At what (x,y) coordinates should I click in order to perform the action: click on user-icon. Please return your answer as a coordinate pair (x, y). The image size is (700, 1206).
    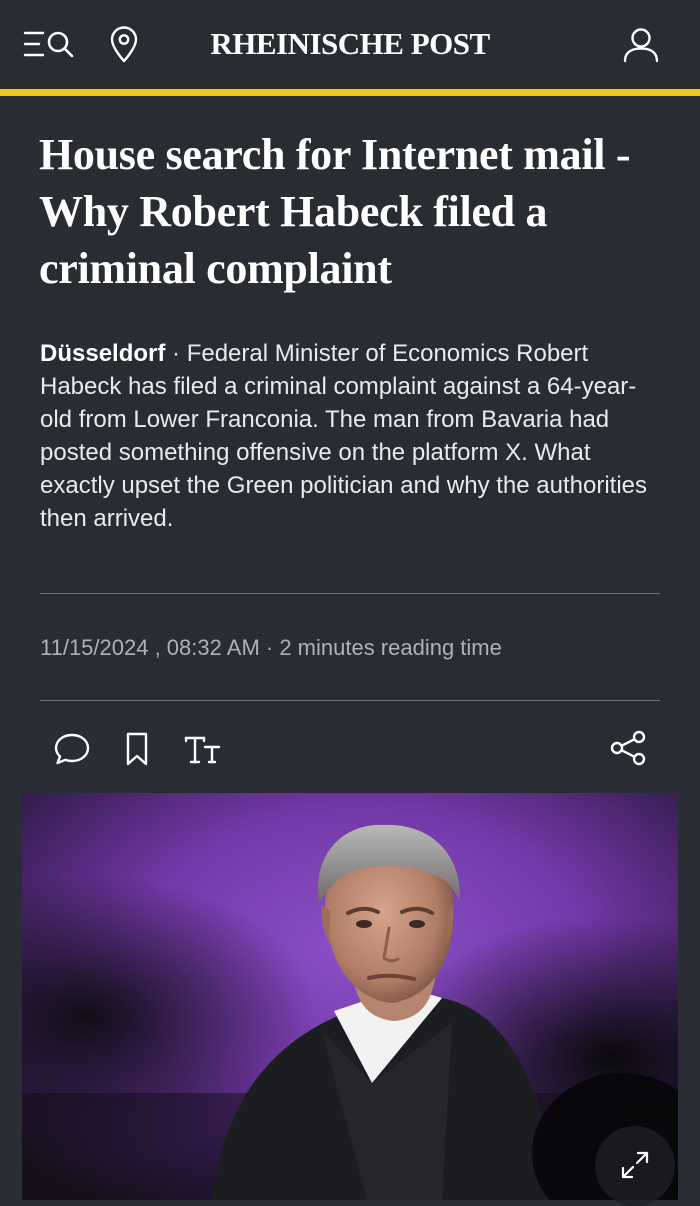
    Looking at the image, I should click on (641, 45).